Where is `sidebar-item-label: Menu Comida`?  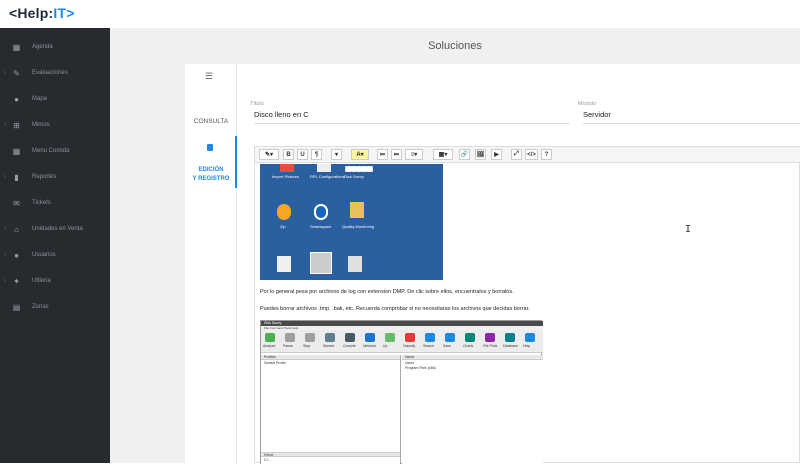 sidebar-item-label: Menu Comida is located at coordinates (51, 151).